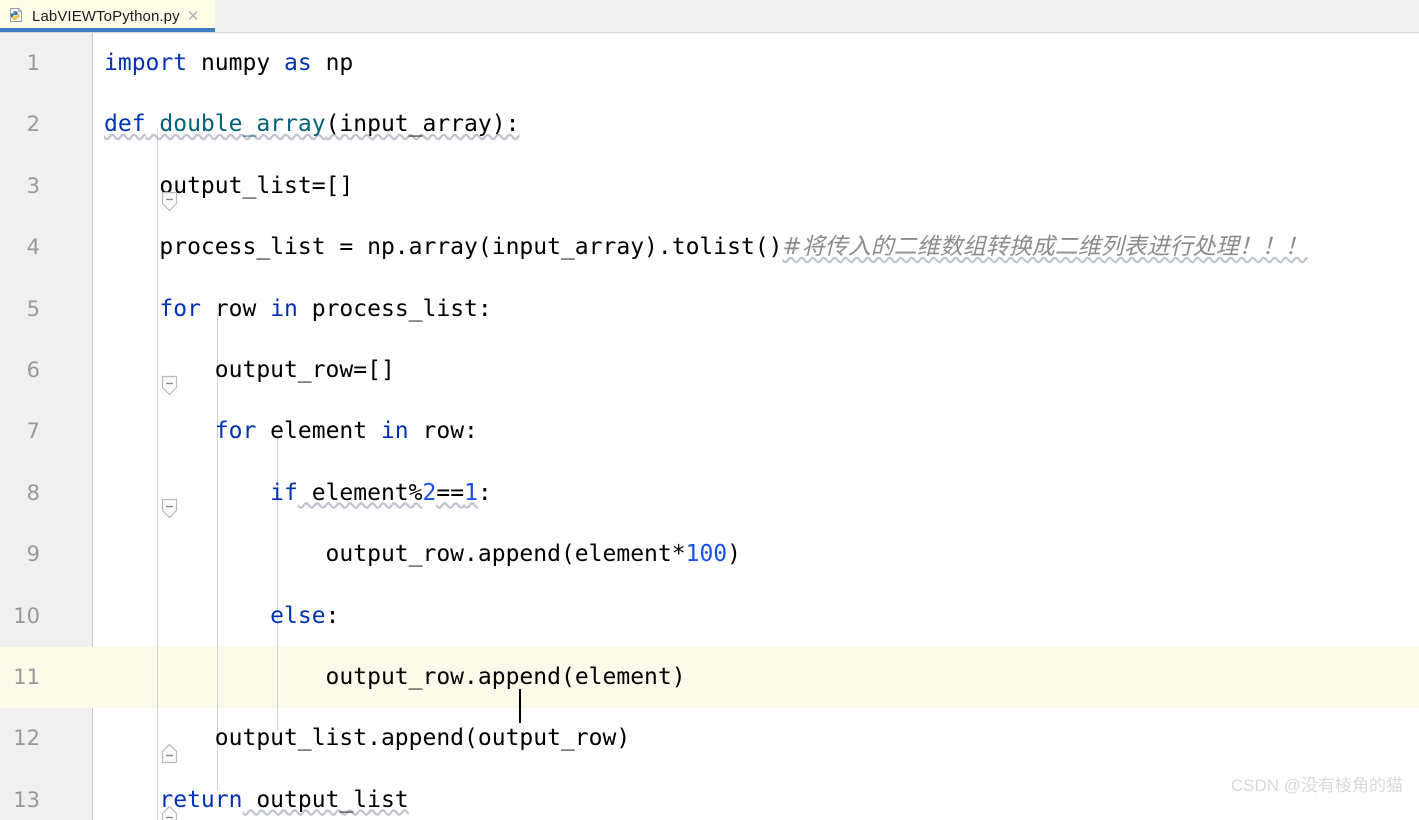 The width and height of the screenshot is (1419, 820). Describe the element at coordinates (235, 124) in the screenshot. I see `token-function-name: double_array` at that location.